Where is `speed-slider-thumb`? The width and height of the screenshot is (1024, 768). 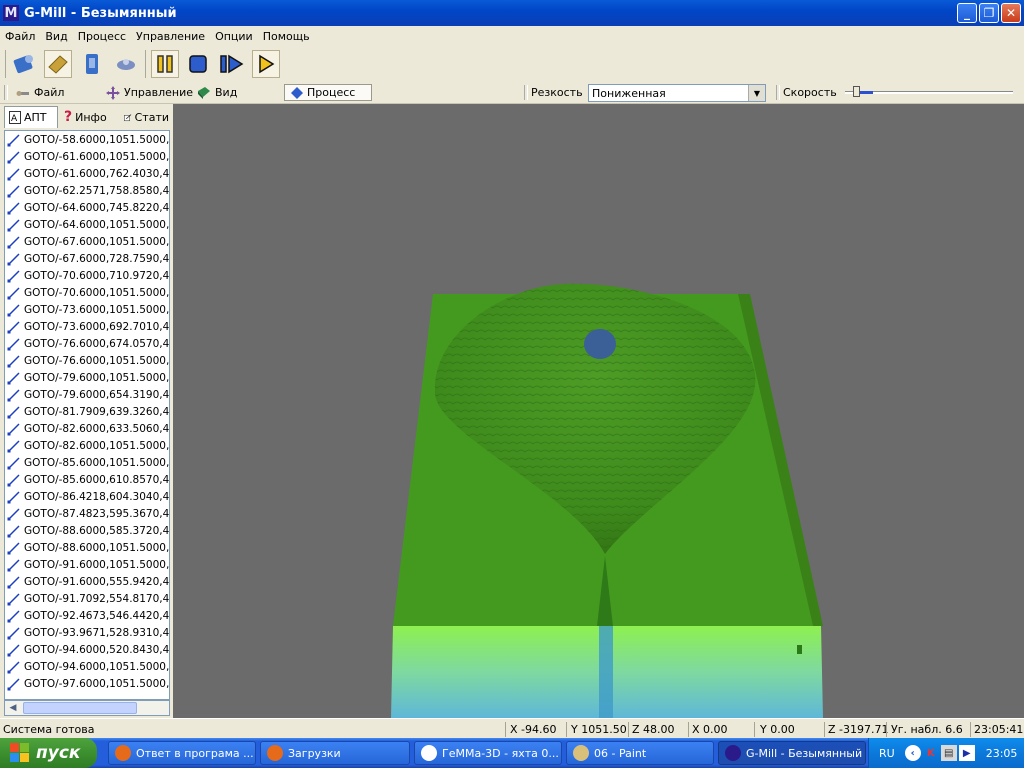 speed-slider-thumb is located at coordinates (856, 91).